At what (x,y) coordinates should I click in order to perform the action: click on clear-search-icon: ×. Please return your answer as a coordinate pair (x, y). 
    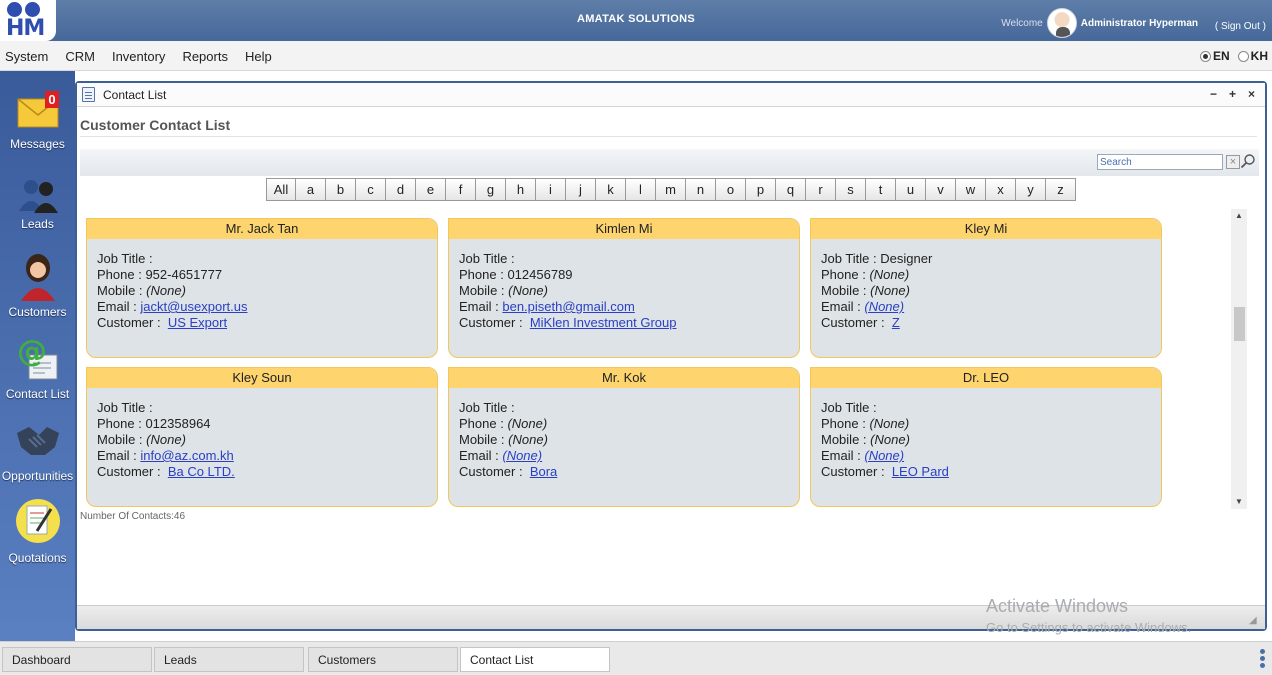
    Looking at the image, I should click on (1233, 162).